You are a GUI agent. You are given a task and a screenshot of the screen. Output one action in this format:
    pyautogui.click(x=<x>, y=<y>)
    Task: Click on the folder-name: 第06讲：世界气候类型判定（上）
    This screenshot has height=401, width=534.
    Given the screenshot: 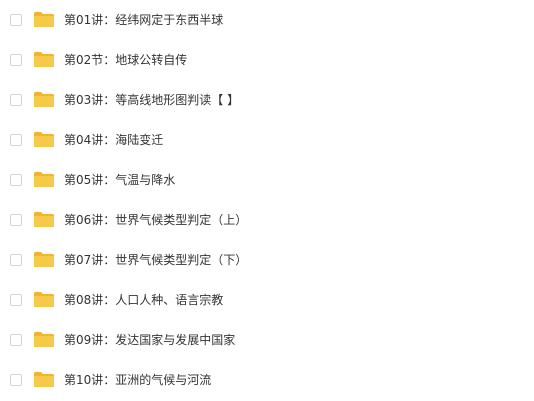 What is the action you would take?
    pyautogui.click(x=155, y=220)
    